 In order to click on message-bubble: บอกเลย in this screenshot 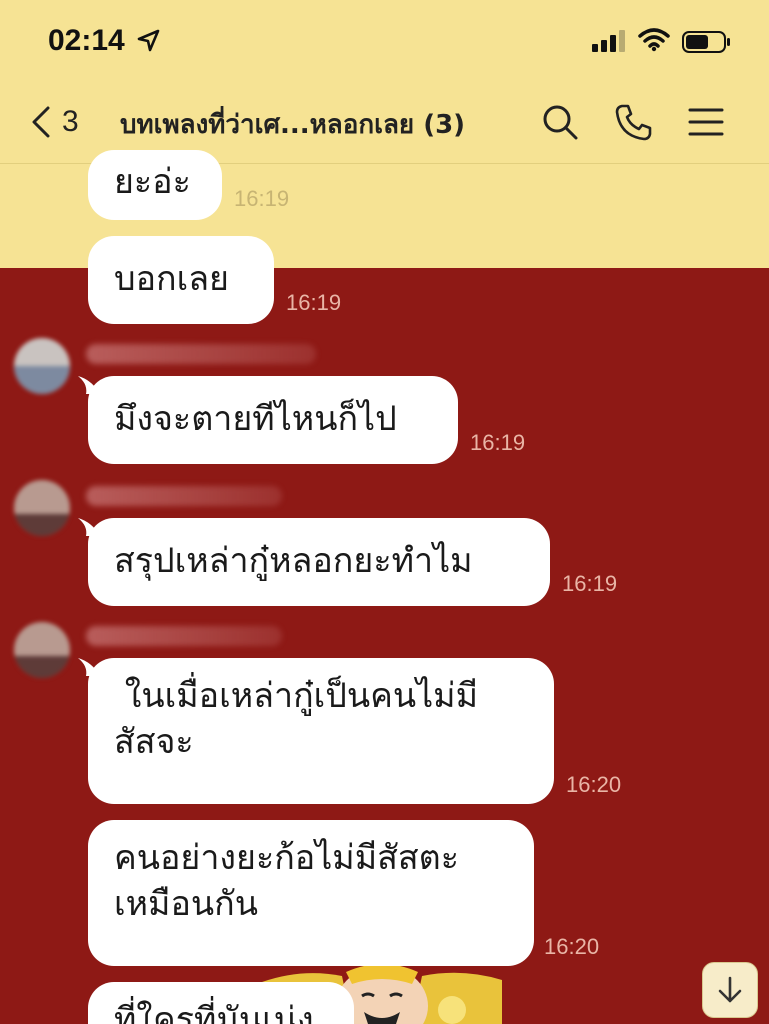, I will do `click(181, 280)`.